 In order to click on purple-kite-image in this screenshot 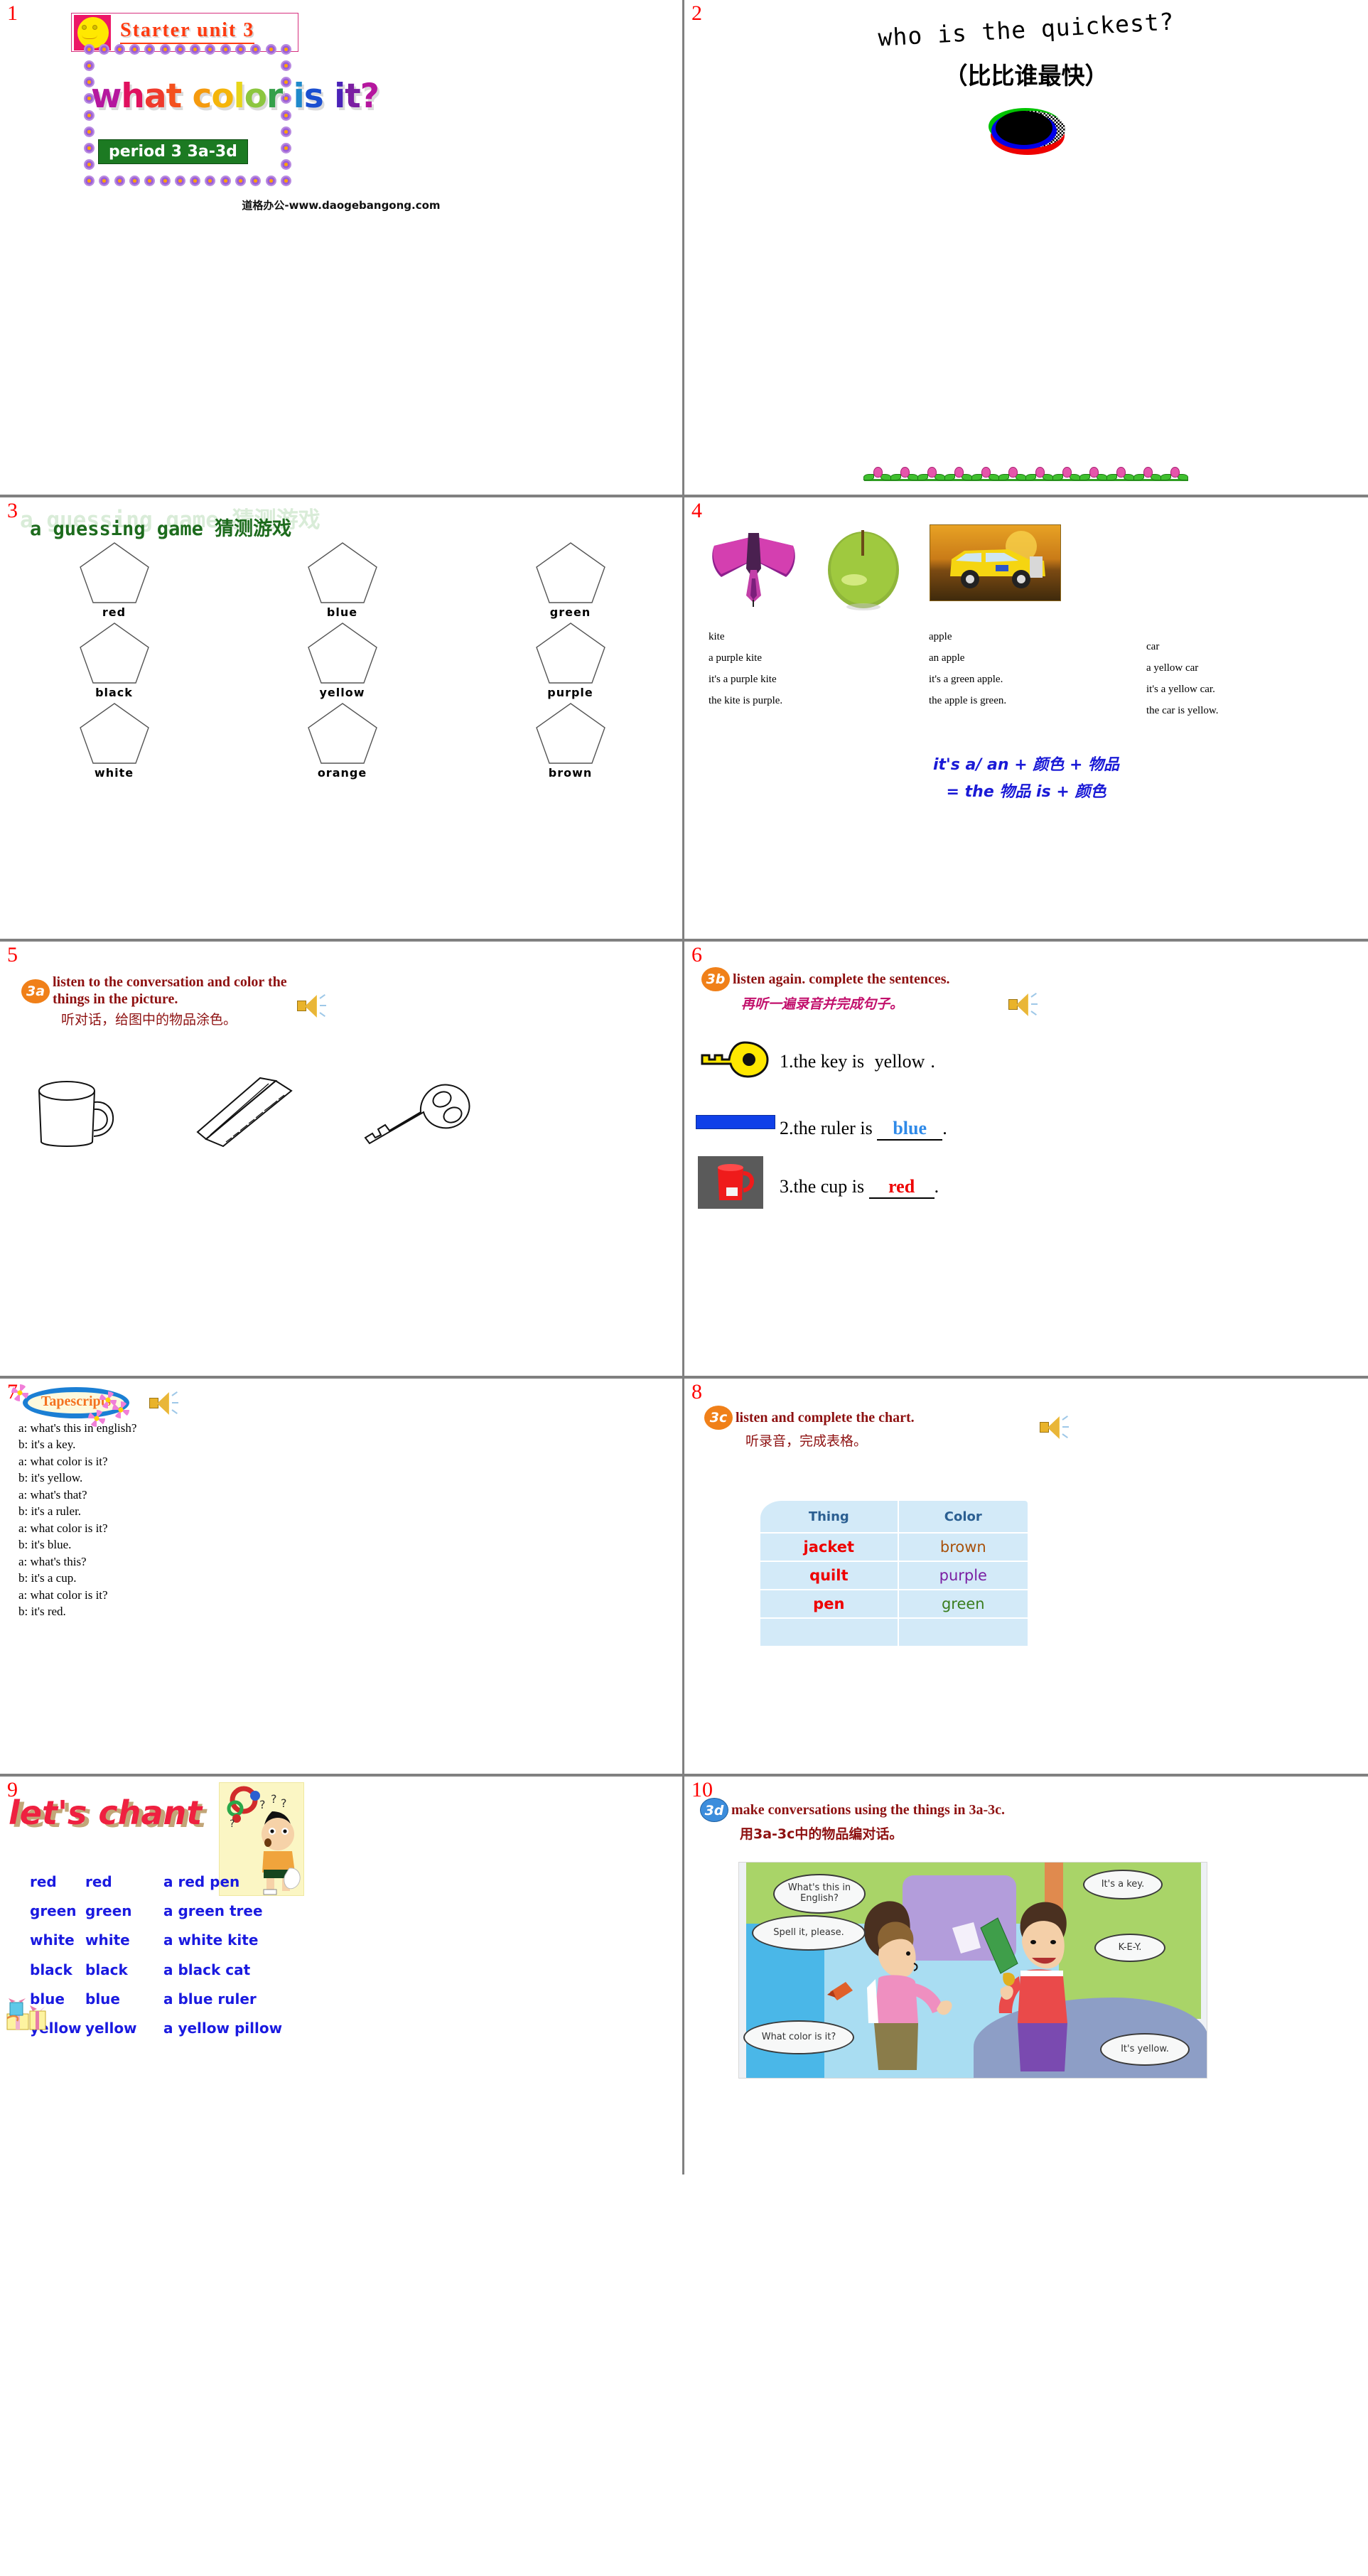, I will do `click(753, 570)`.